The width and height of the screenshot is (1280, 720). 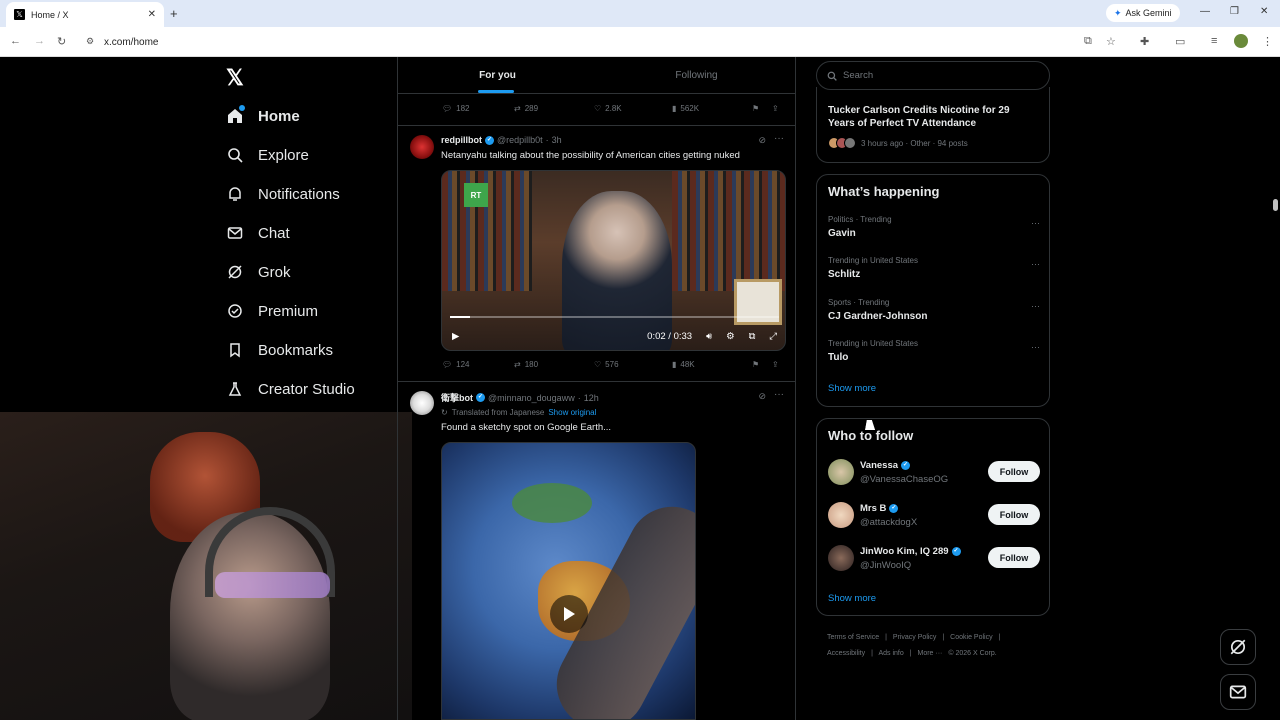 What do you see at coordinates (279, 350) in the screenshot?
I see `nav-bookmarks: Bookmarks` at bounding box center [279, 350].